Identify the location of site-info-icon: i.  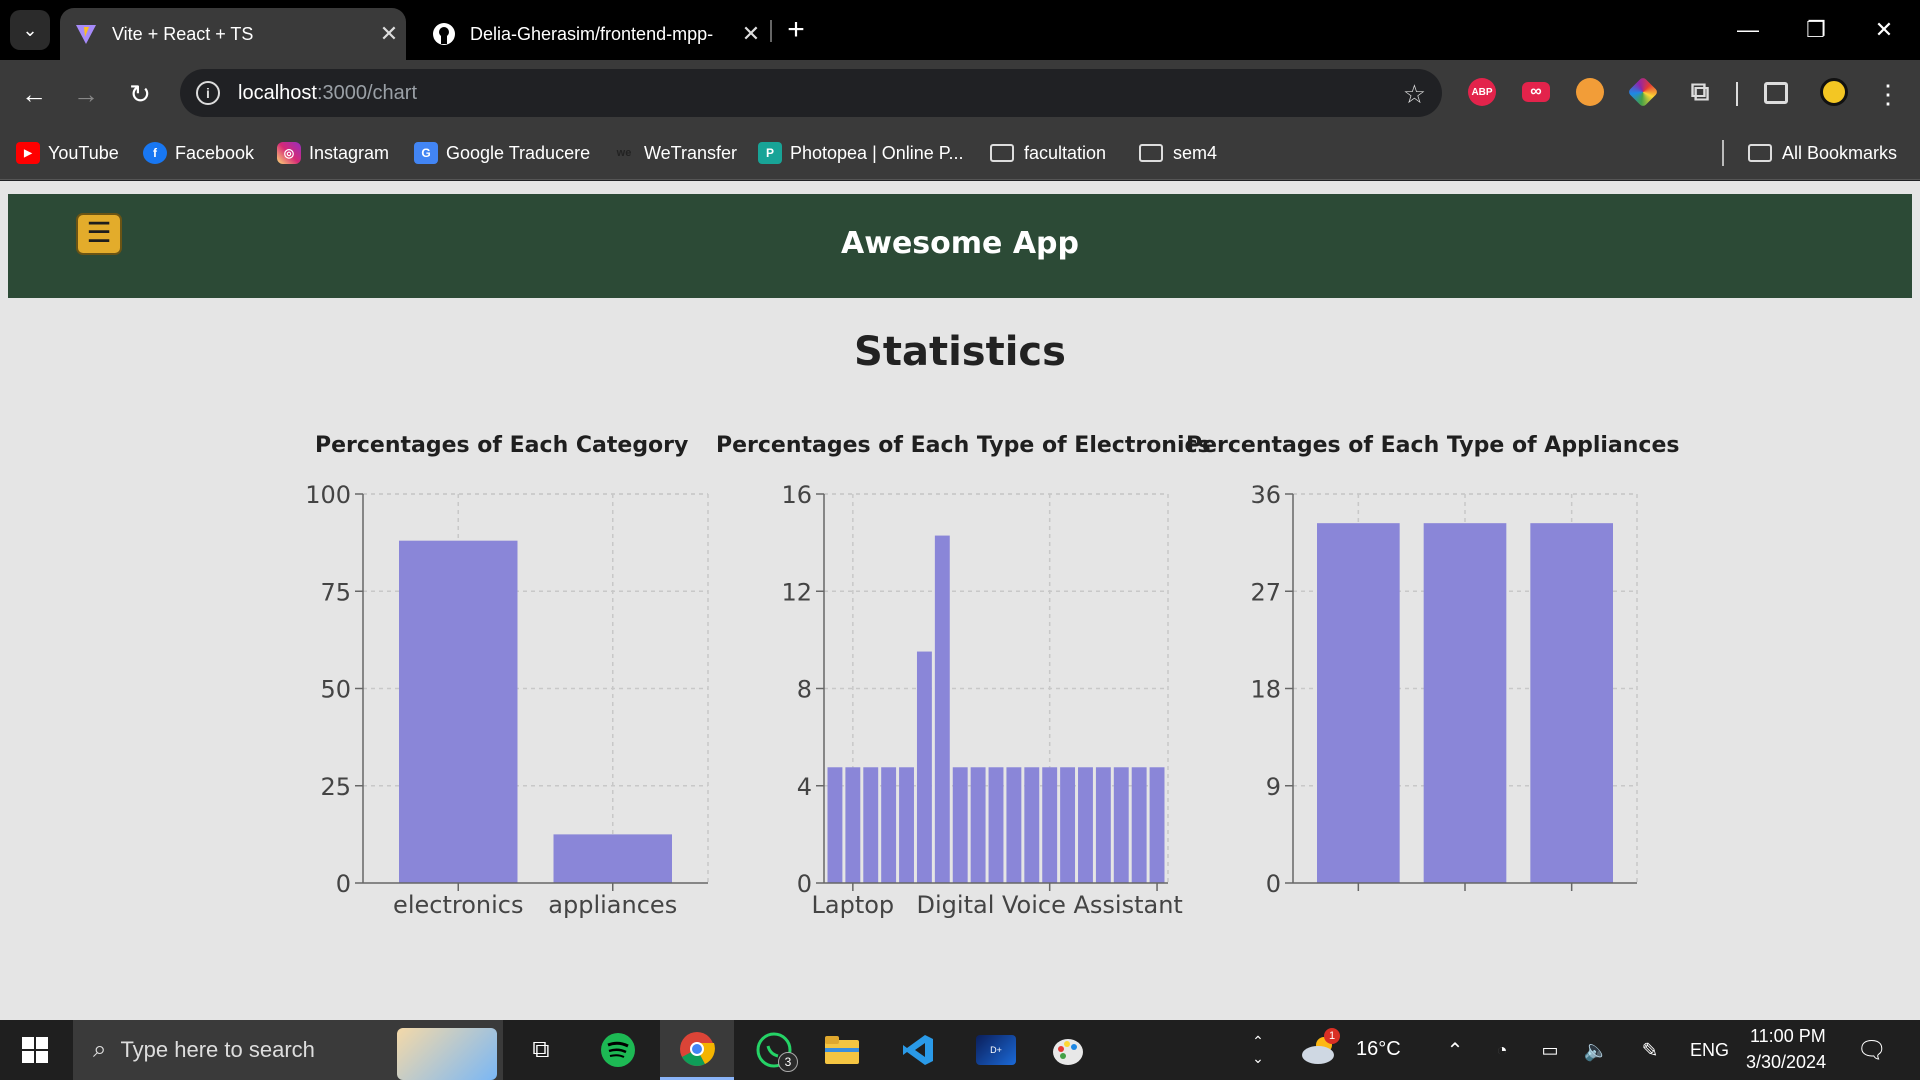
(208, 93).